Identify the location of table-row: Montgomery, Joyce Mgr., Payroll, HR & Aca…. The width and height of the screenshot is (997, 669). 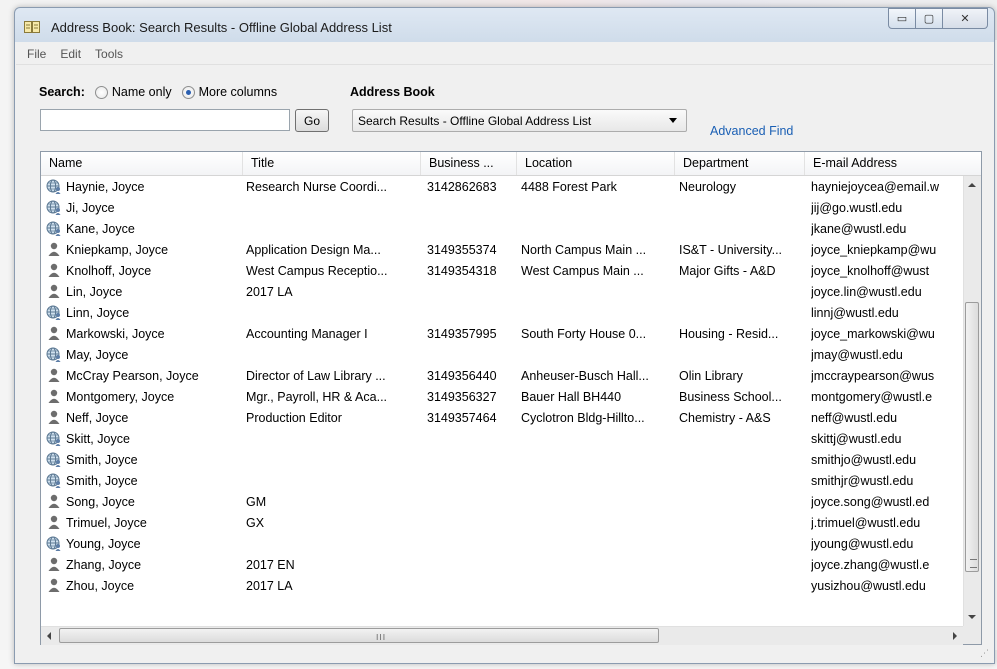
(502, 397).